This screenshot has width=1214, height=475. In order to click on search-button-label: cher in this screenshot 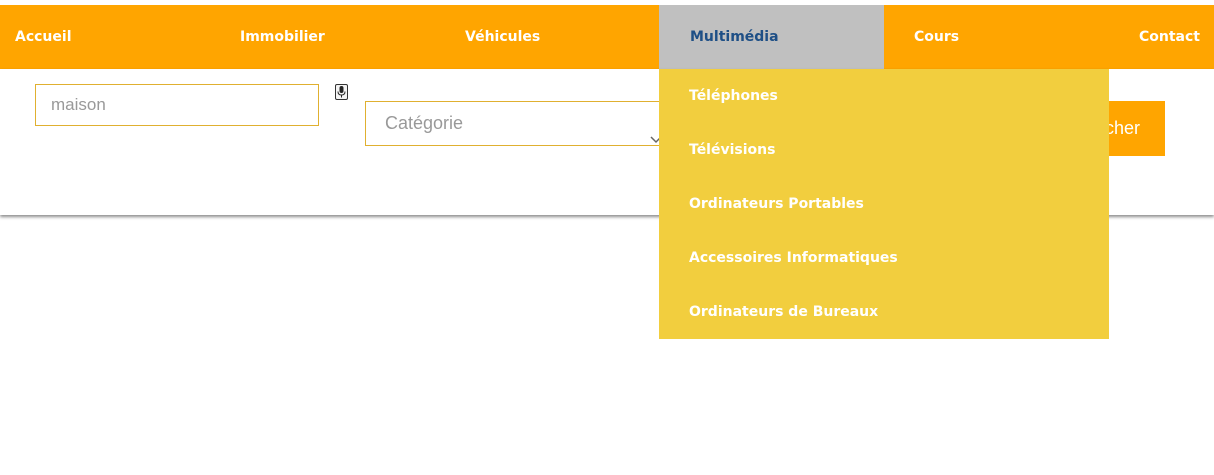, I will do `click(1122, 128)`.